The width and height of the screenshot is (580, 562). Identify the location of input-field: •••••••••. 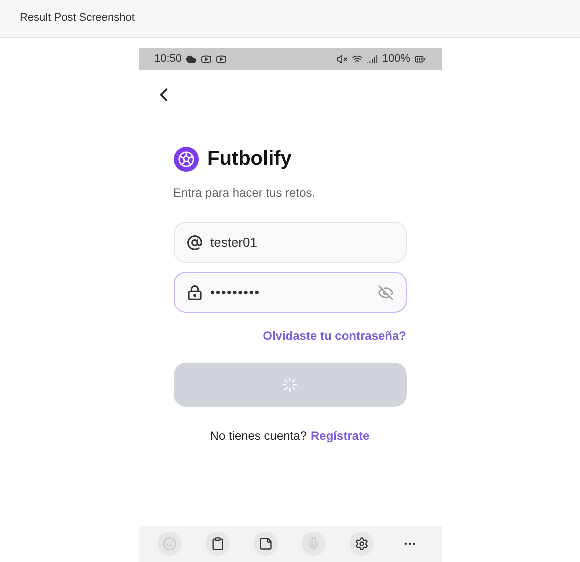
(290, 292).